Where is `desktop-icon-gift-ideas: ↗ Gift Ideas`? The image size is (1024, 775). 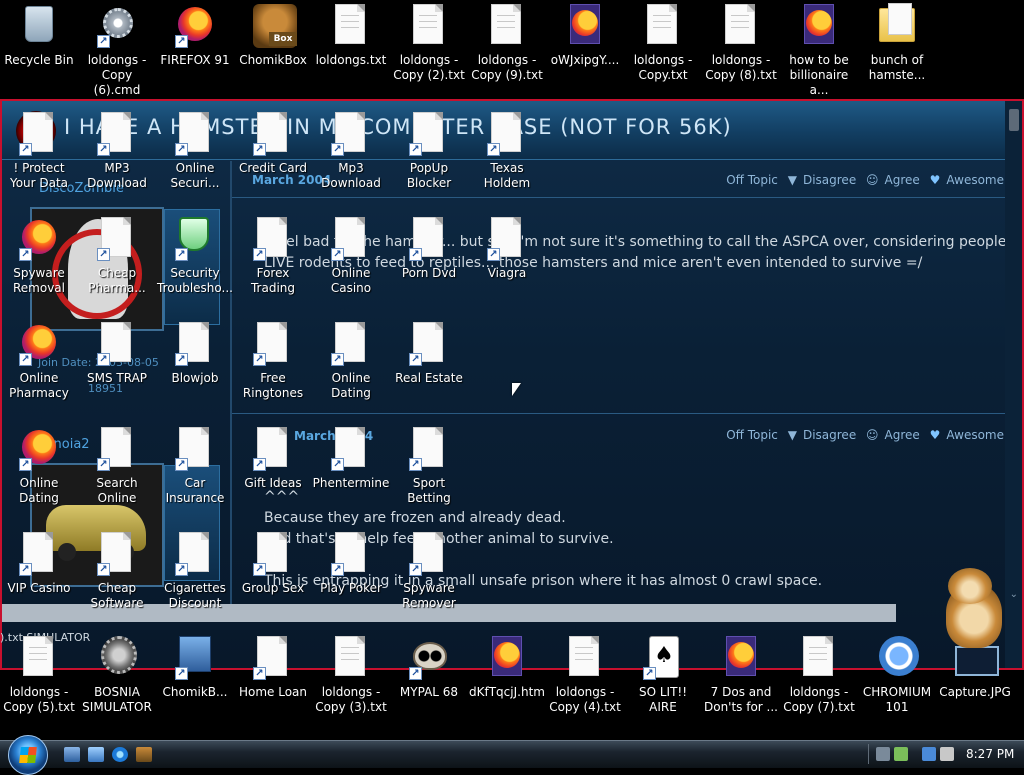 desktop-icon-gift-ideas: ↗ Gift Ideas is located at coordinates (273, 459).